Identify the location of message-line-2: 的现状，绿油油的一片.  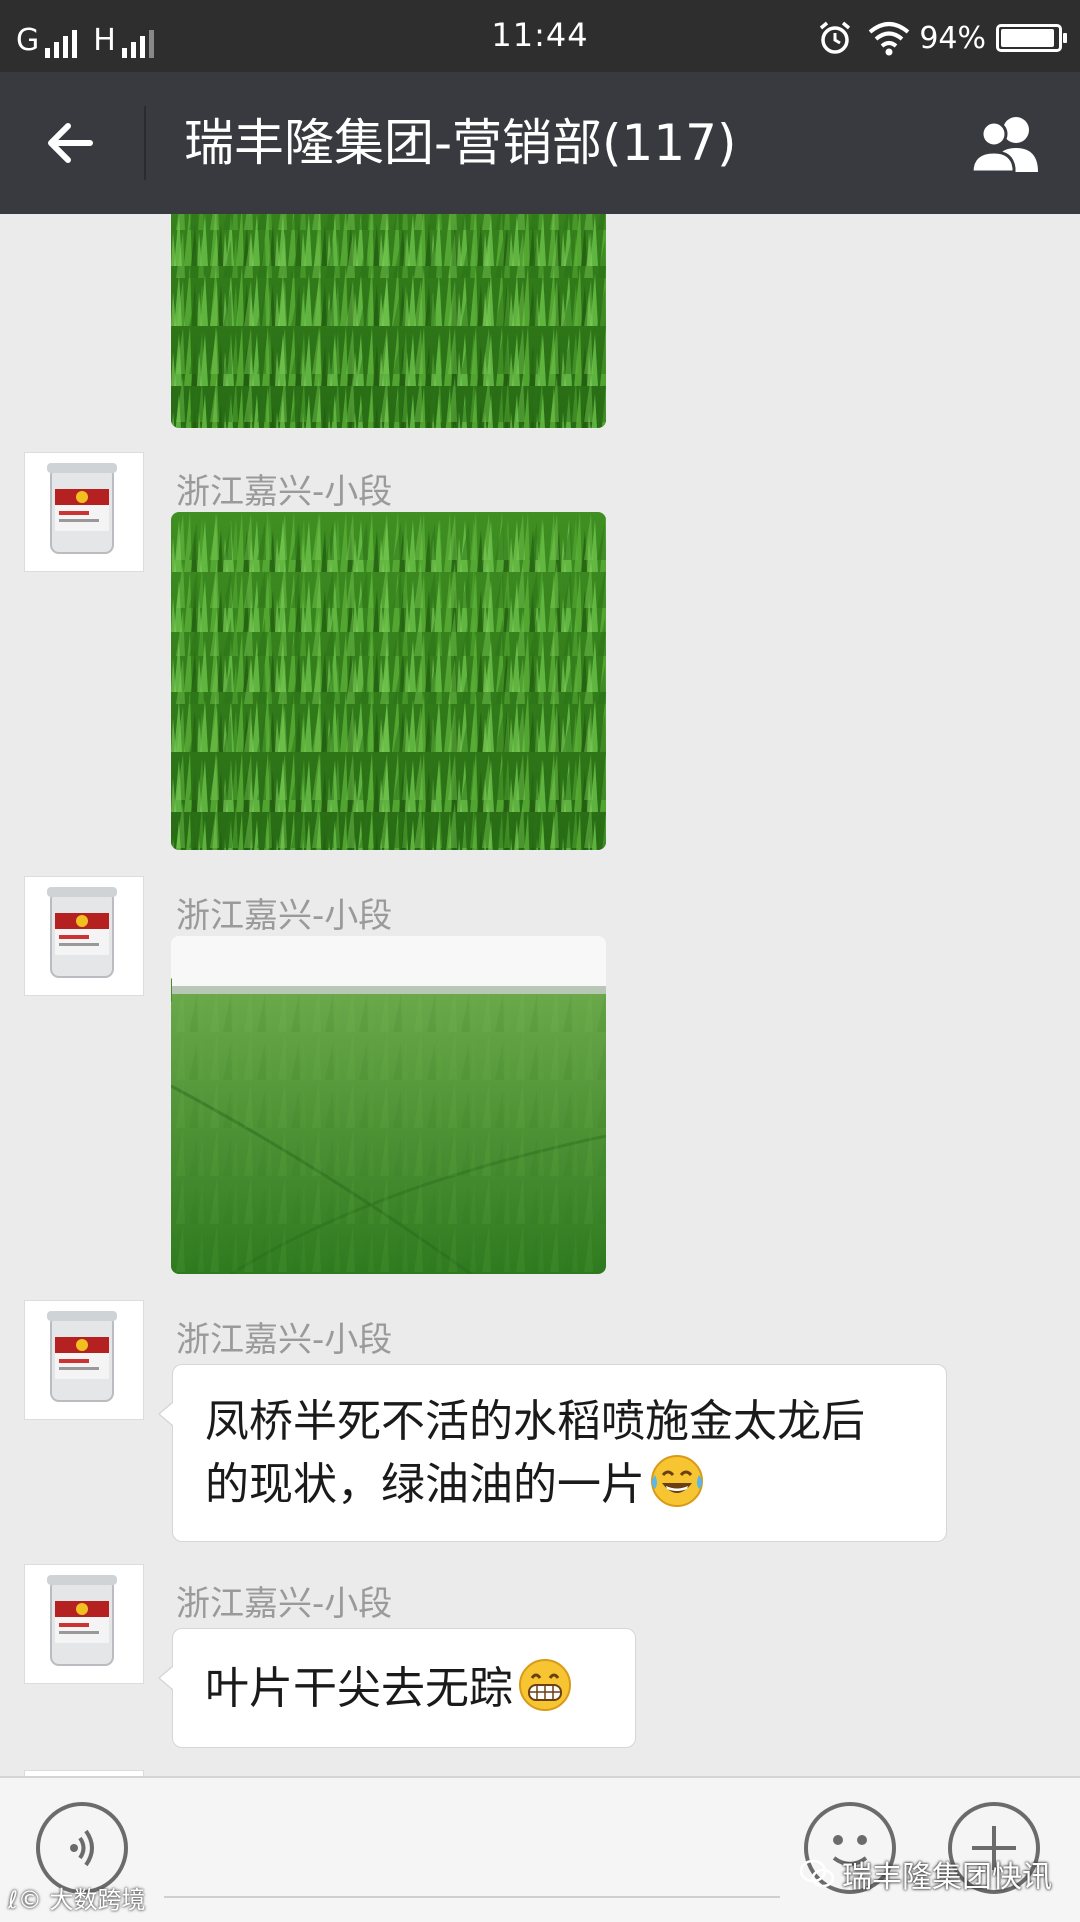
(559, 1484).